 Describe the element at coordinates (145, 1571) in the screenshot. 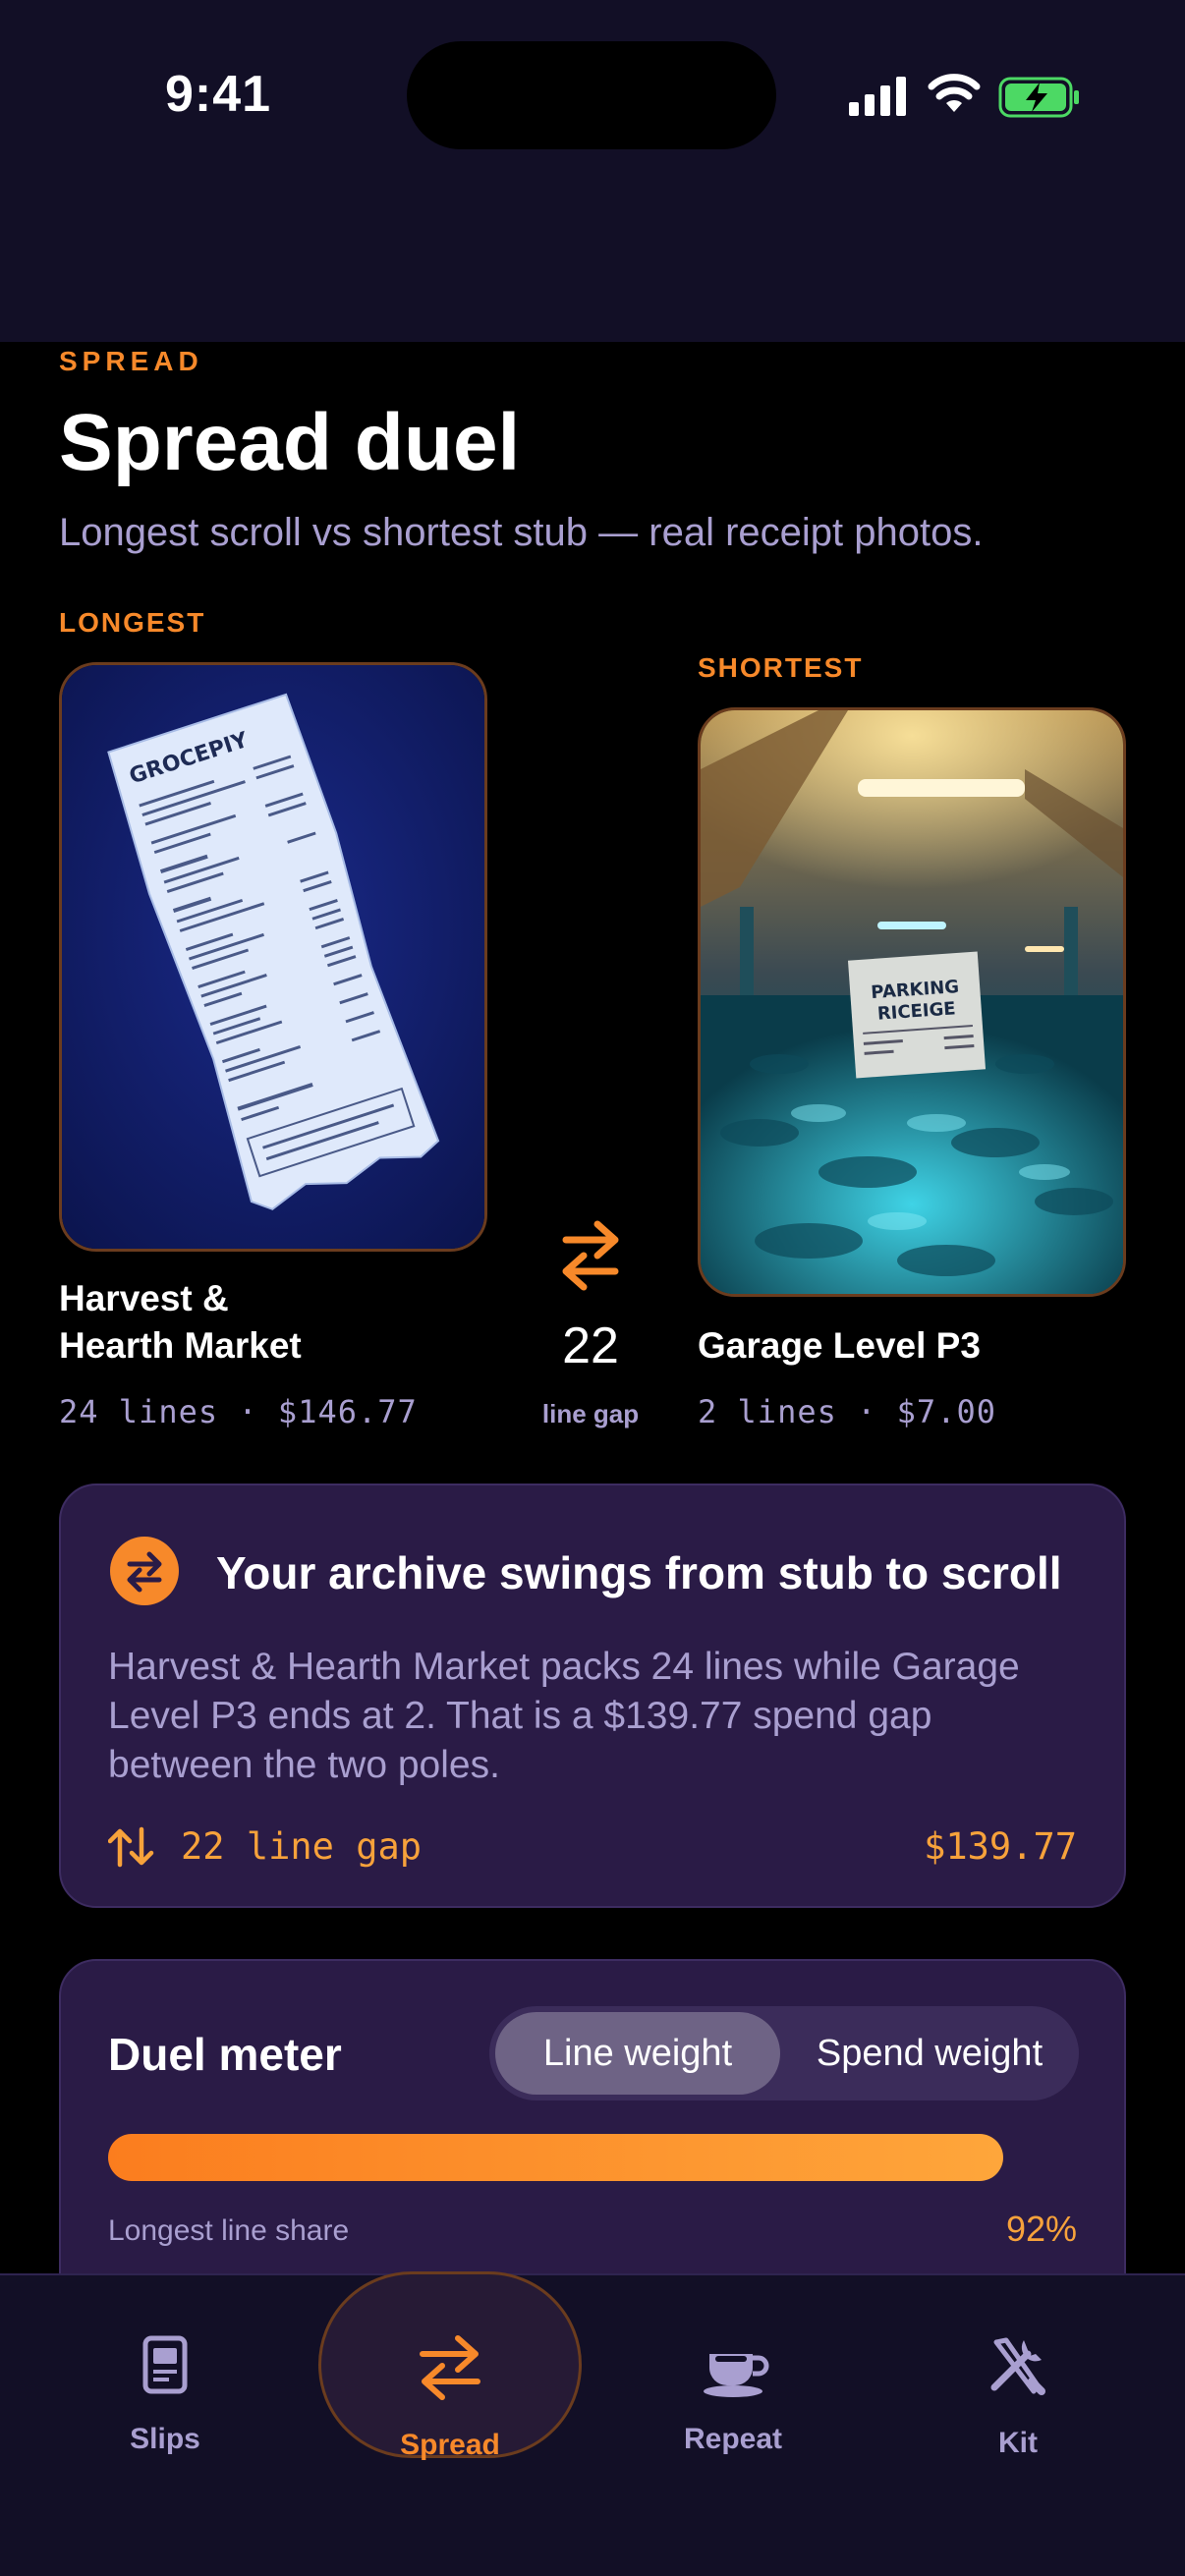

I see `insight-swap-icon` at that location.